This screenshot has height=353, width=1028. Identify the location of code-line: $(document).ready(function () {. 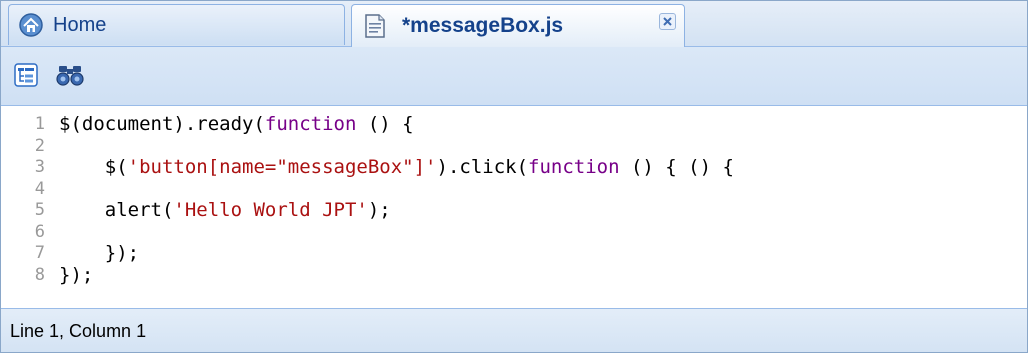
(543, 124).